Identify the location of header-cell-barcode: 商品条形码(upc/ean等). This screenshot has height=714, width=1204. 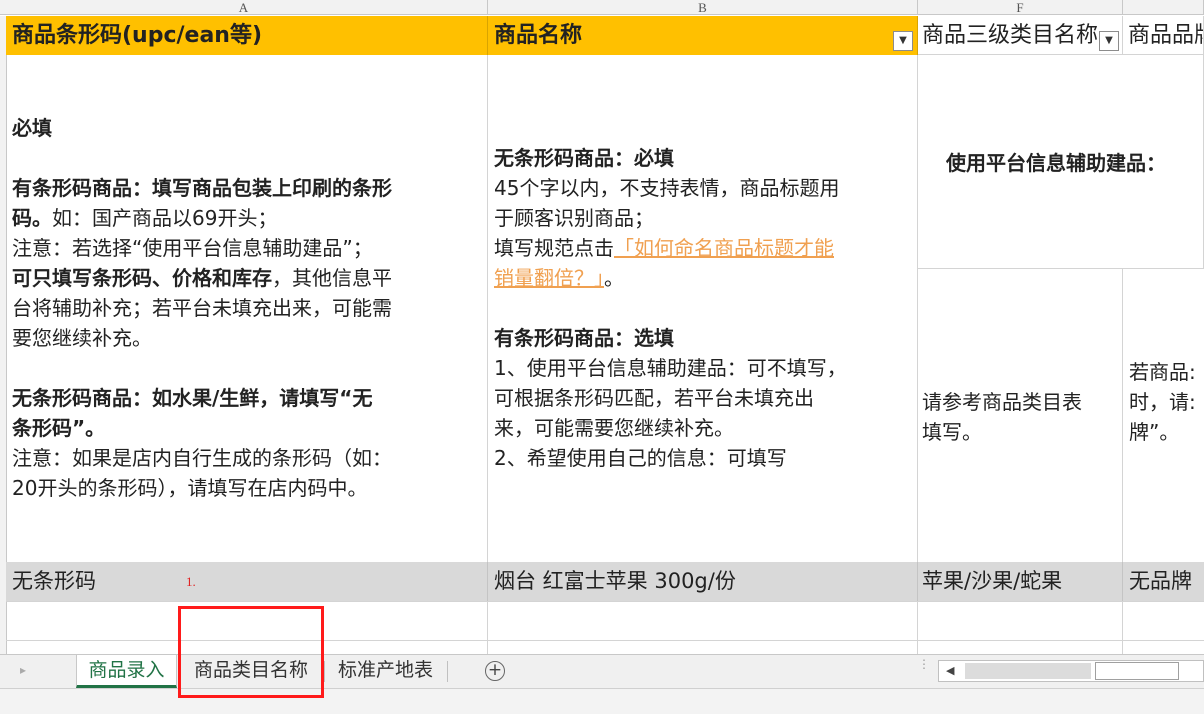
(247, 35).